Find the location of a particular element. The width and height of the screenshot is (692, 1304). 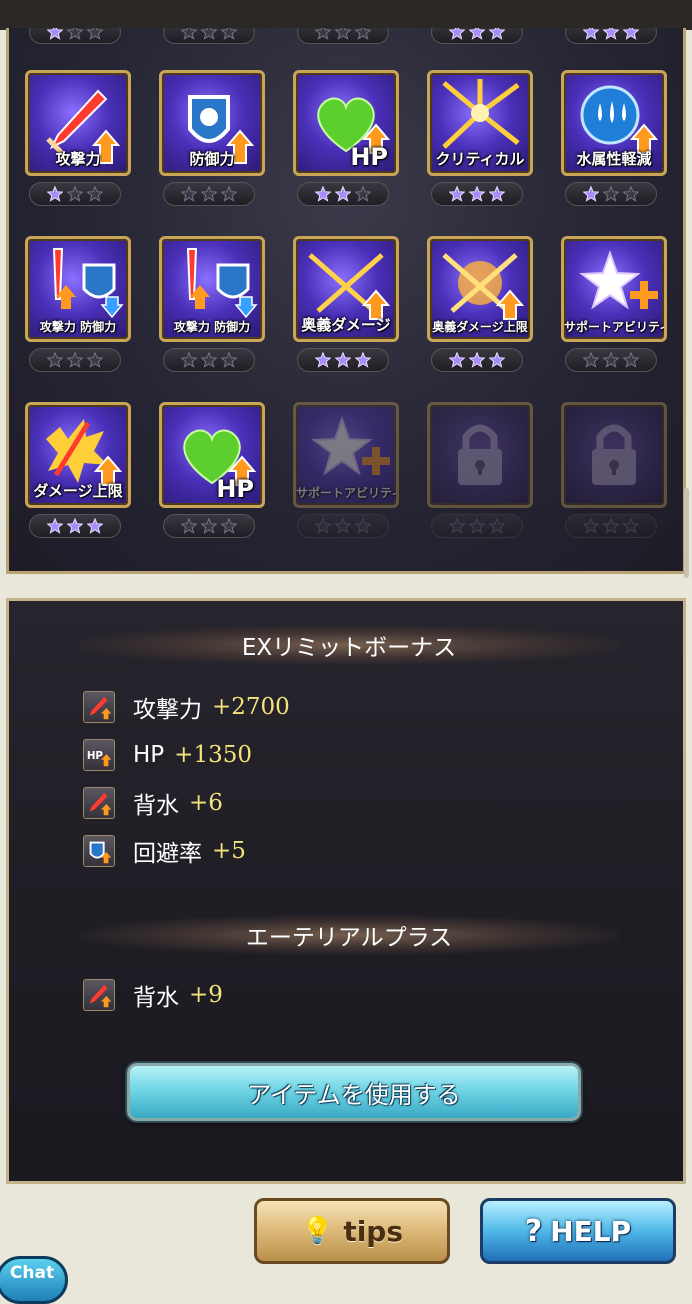

bonus-name: 攻撃力 is located at coordinates (167, 710).